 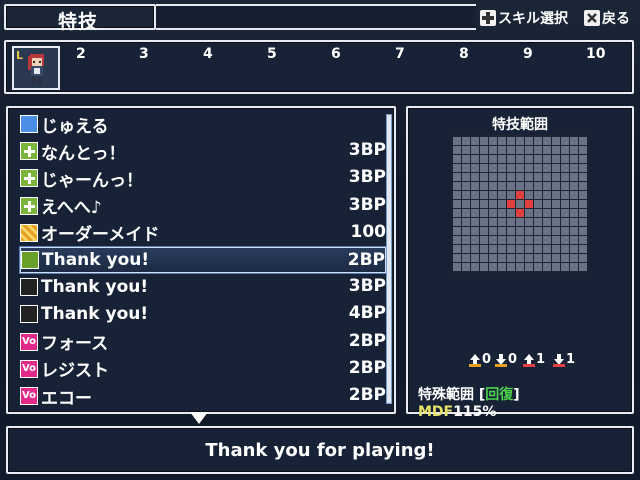 What do you see at coordinates (203, 287) in the screenshot?
I see `skill-row: Thank you! 3BP` at bounding box center [203, 287].